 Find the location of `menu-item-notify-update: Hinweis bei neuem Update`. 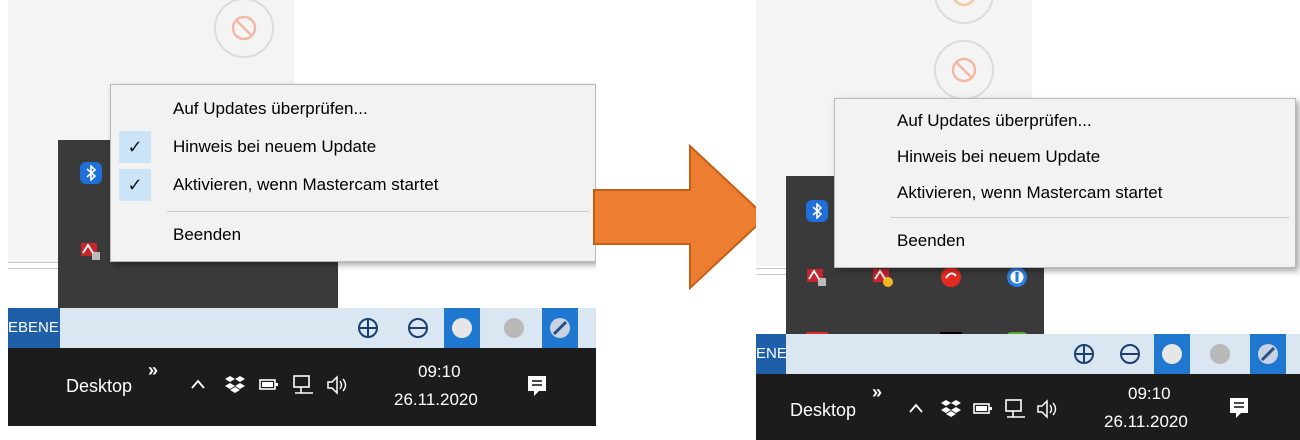

menu-item-notify-update: Hinweis bei neuem Update is located at coordinates (1065, 157).